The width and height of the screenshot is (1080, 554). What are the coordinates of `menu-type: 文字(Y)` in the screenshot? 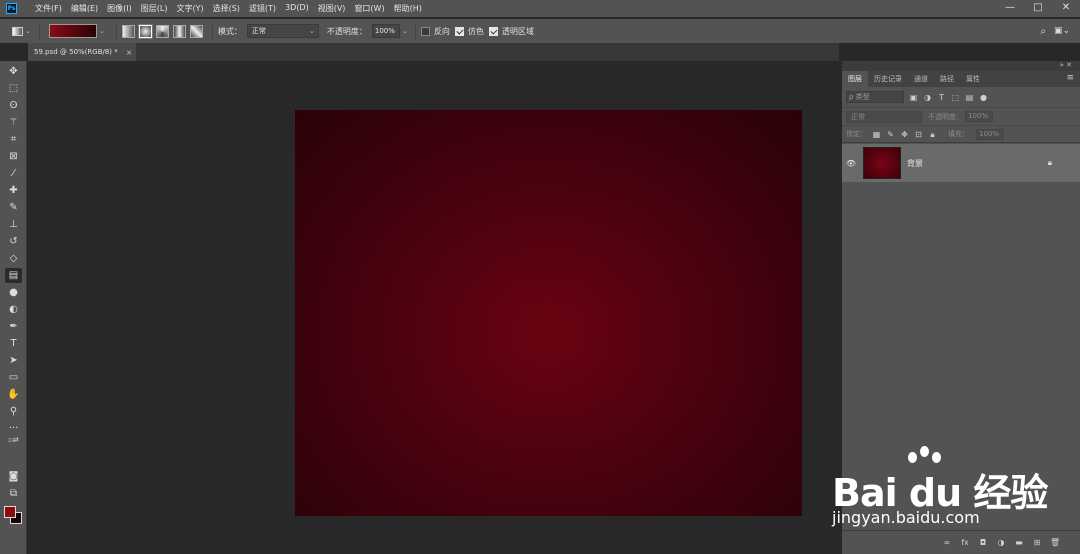 It's located at (189, 8).